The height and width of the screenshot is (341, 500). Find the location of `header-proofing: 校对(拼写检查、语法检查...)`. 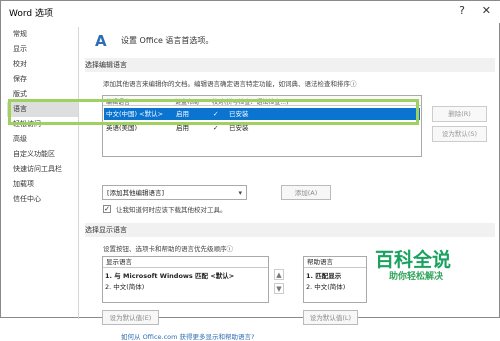

header-proofing: 校对(拼写检查、语法检查...) is located at coordinates (250, 102).